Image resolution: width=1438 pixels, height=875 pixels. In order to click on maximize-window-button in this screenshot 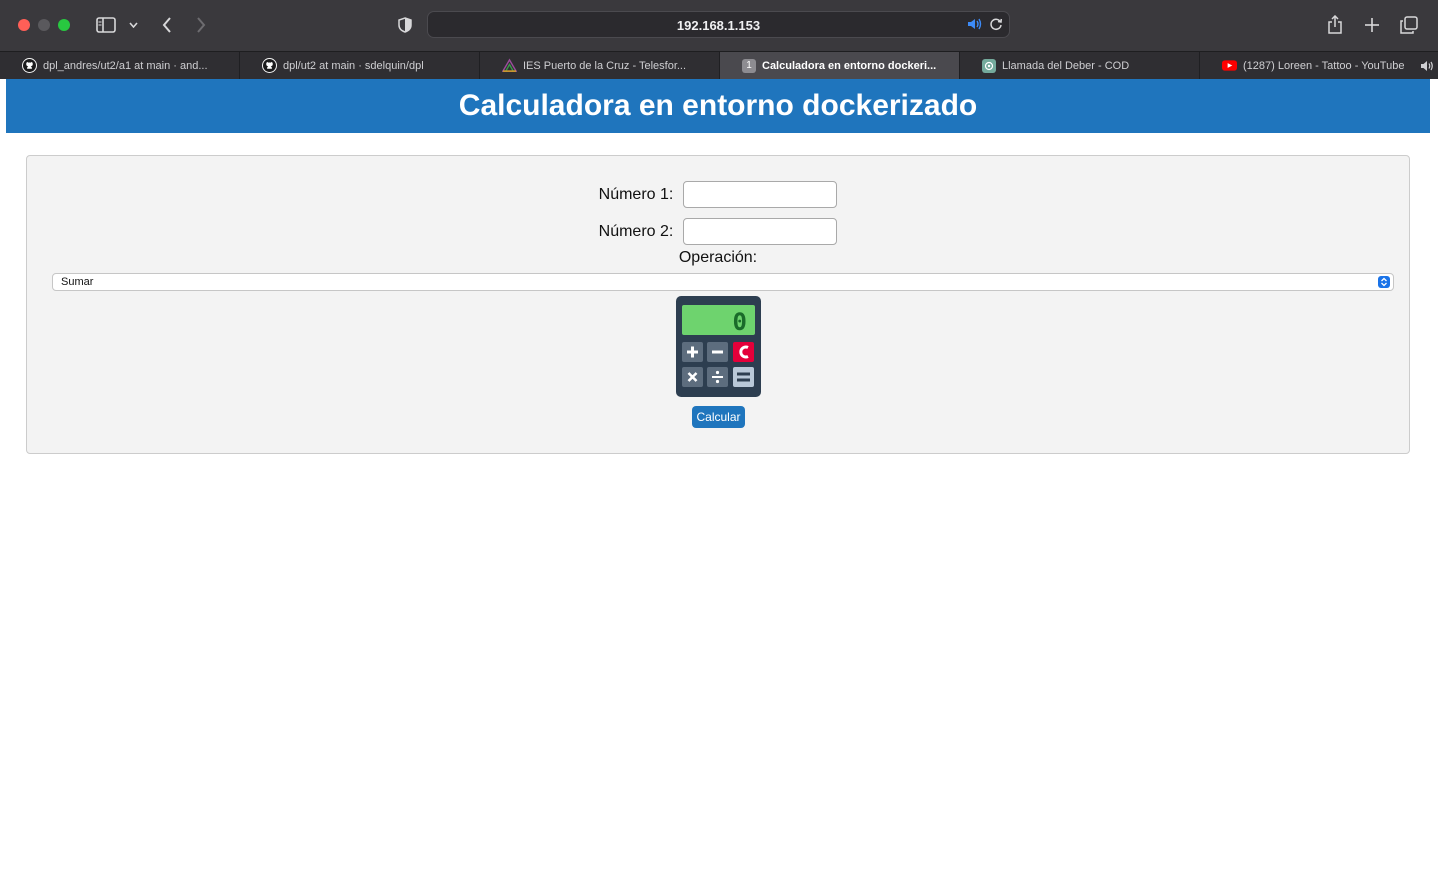, I will do `click(64, 25)`.